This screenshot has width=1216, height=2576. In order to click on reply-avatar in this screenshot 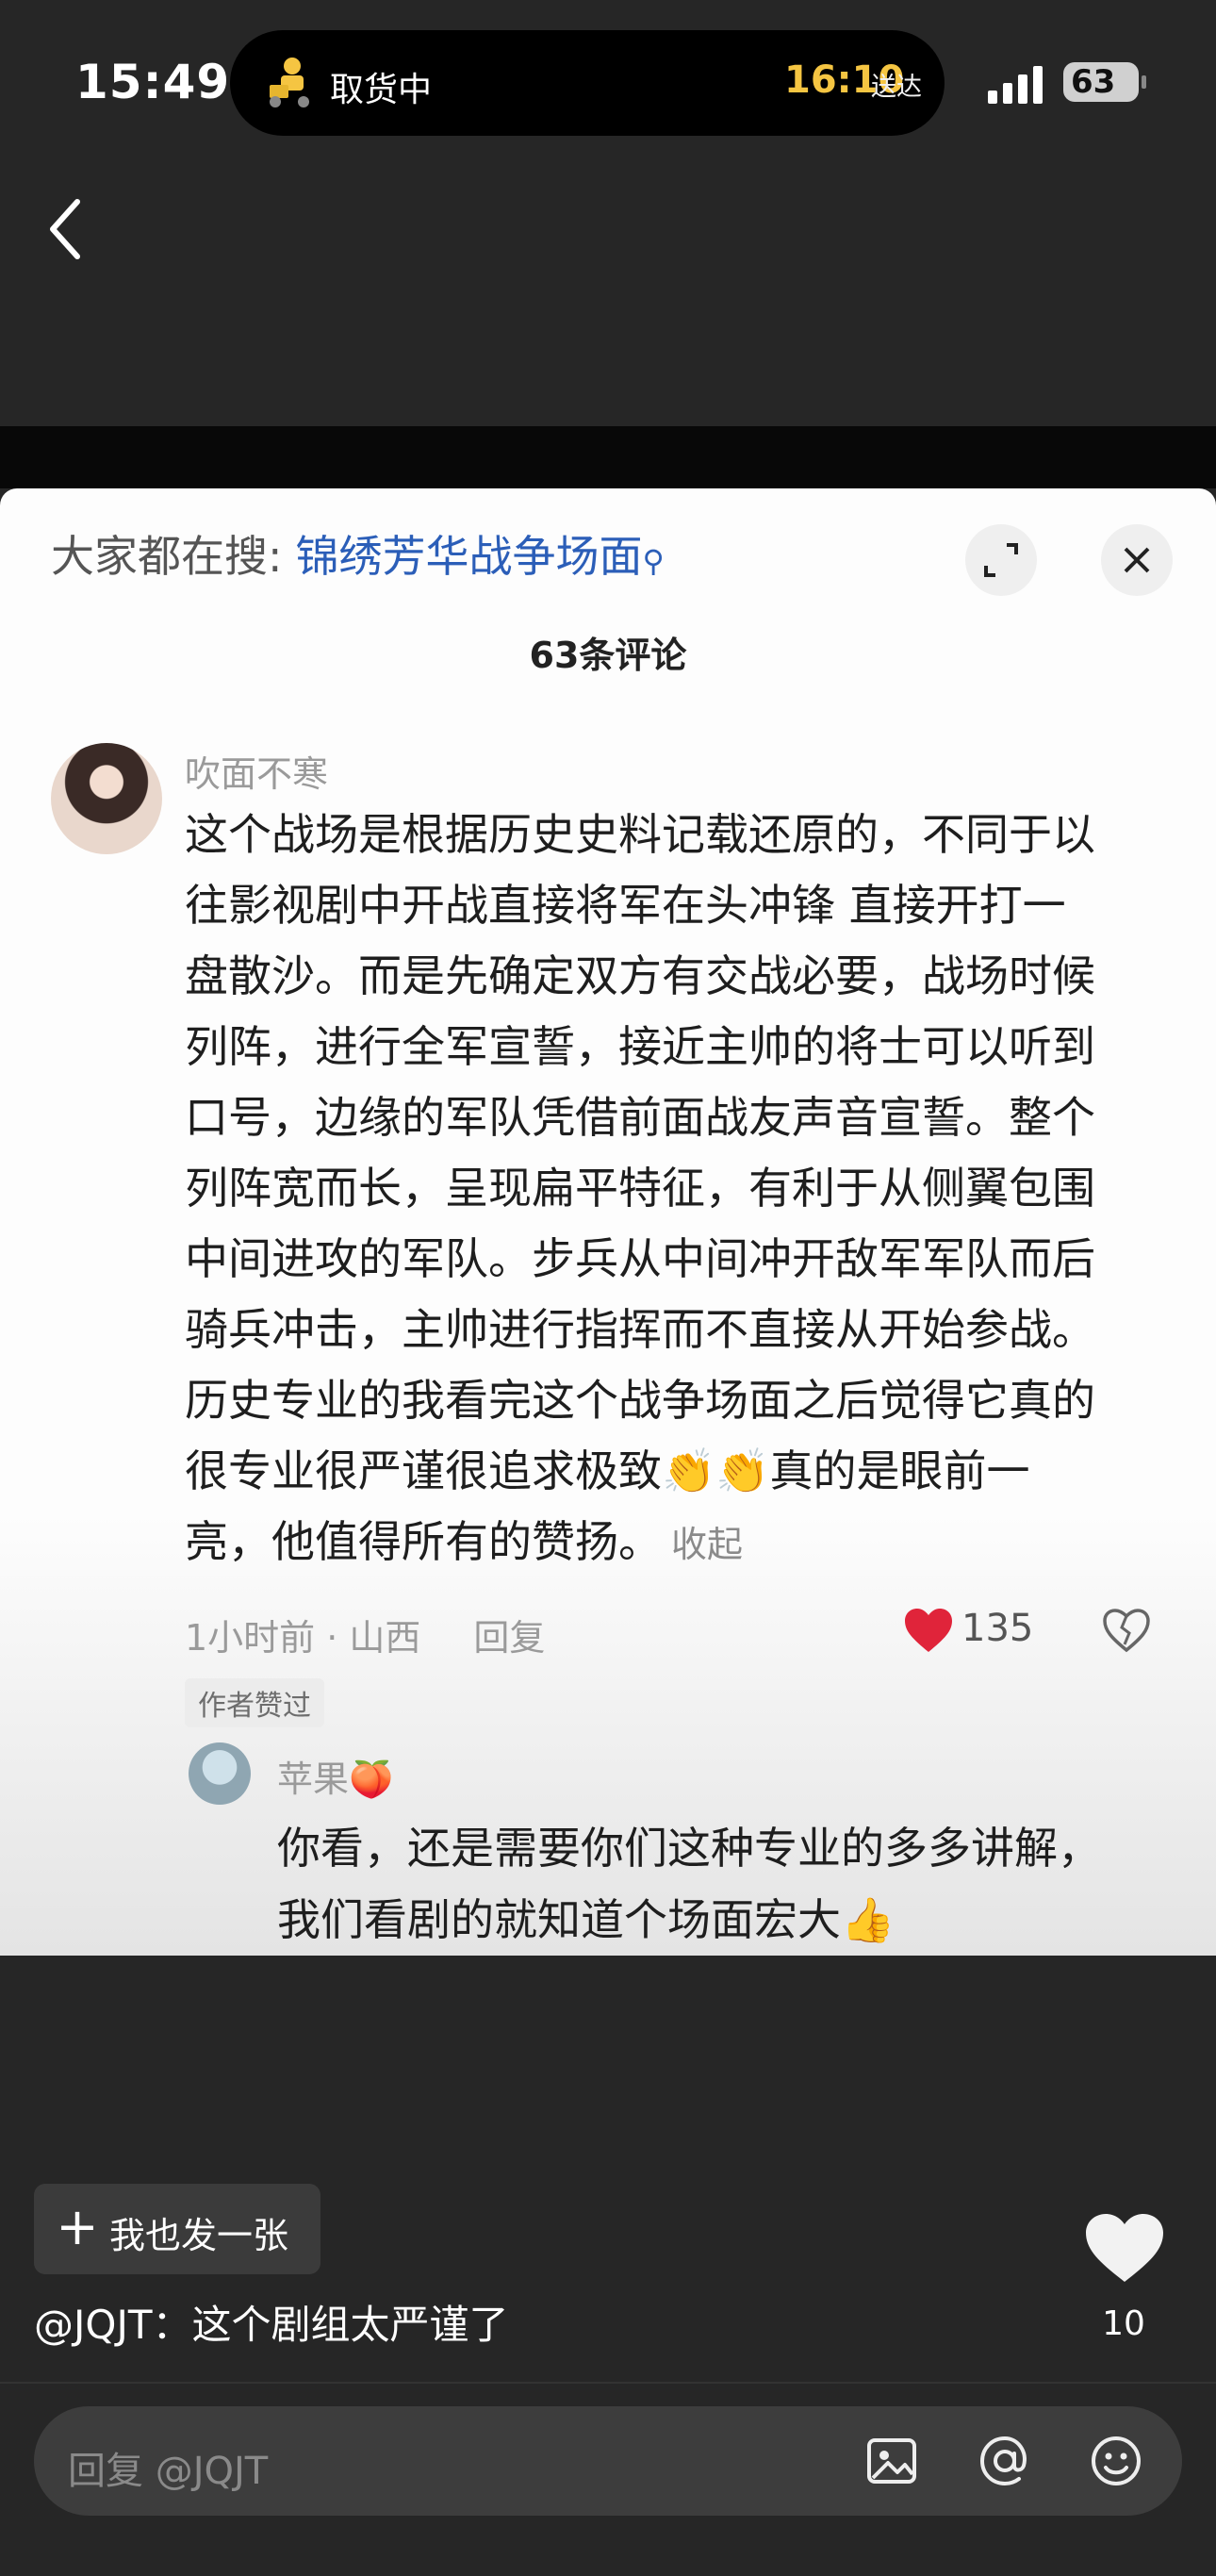, I will do `click(220, 1773)`.